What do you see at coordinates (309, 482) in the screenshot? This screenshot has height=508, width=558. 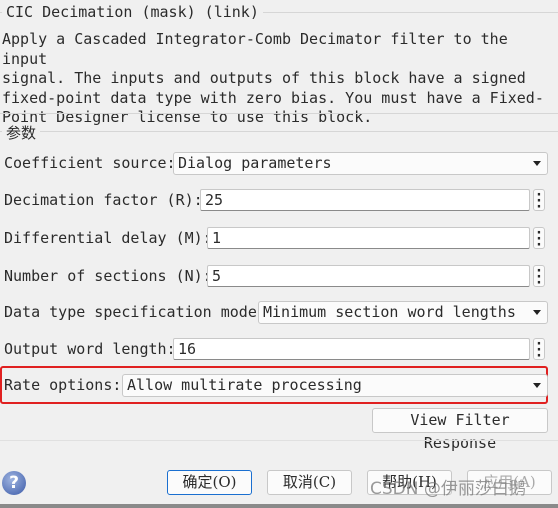 I see `cancel-button: 取消(C)` at bounding box center [309, 482].